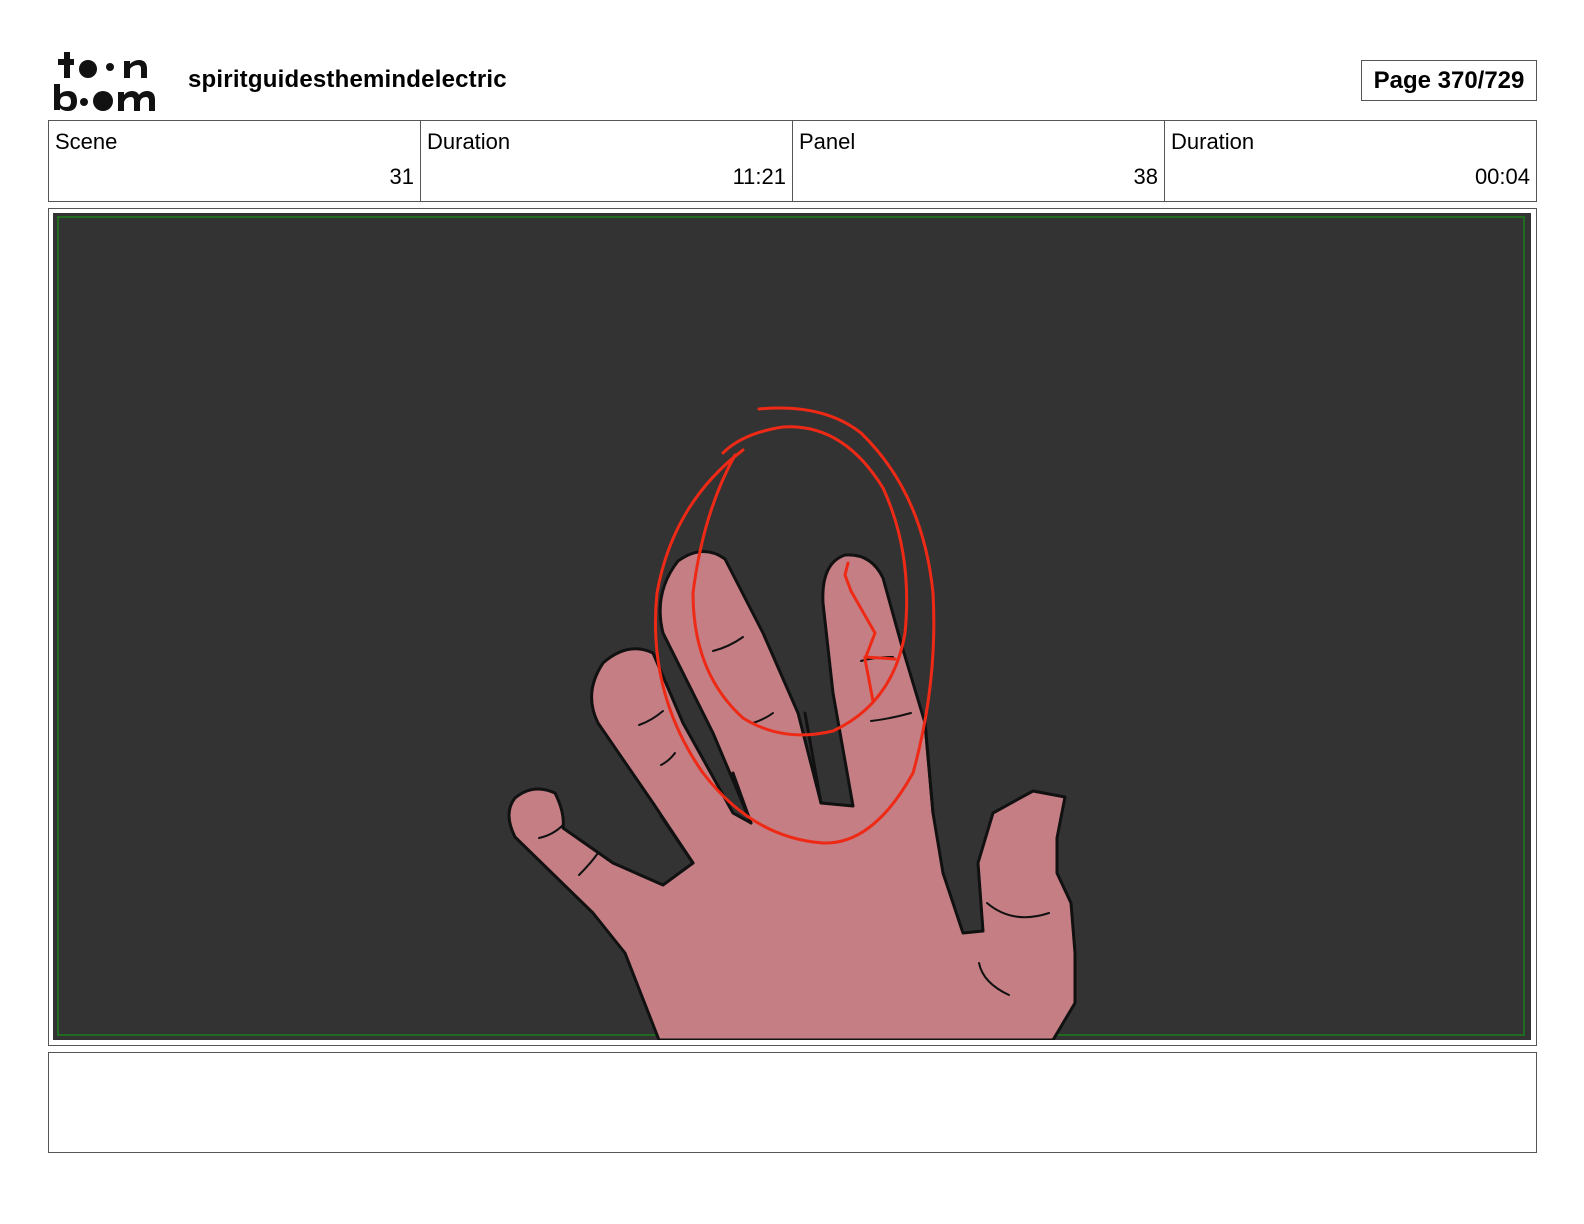  What do you see at coordinates (347, 79) in the screenshot?
I see `project-title: spiritguidesthemindelectric` at bounding box center [347, 79].